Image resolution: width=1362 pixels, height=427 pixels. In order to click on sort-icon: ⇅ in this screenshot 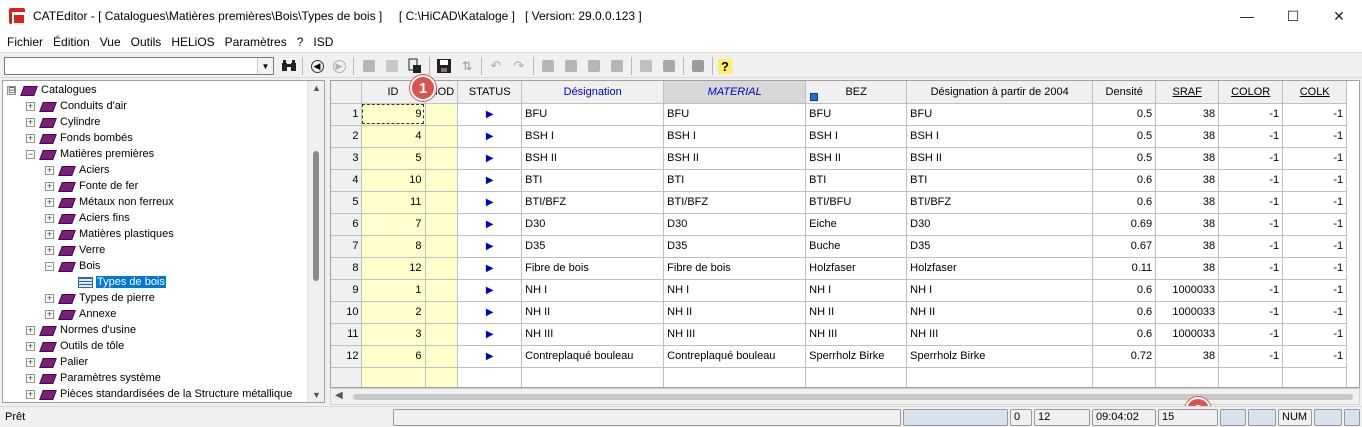, I will do `click(467, 66)`.